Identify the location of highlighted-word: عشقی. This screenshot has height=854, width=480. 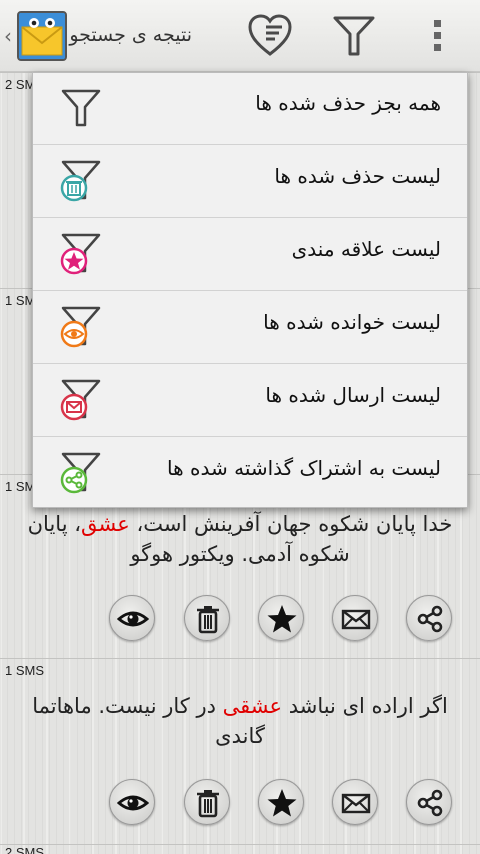
(252, 706).